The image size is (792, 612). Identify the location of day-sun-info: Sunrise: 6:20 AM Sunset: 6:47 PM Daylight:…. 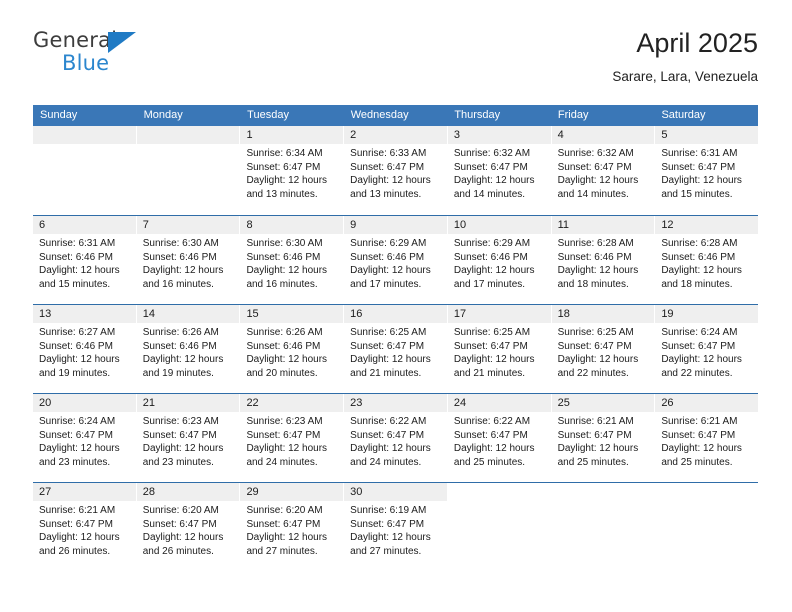
(188, 529).